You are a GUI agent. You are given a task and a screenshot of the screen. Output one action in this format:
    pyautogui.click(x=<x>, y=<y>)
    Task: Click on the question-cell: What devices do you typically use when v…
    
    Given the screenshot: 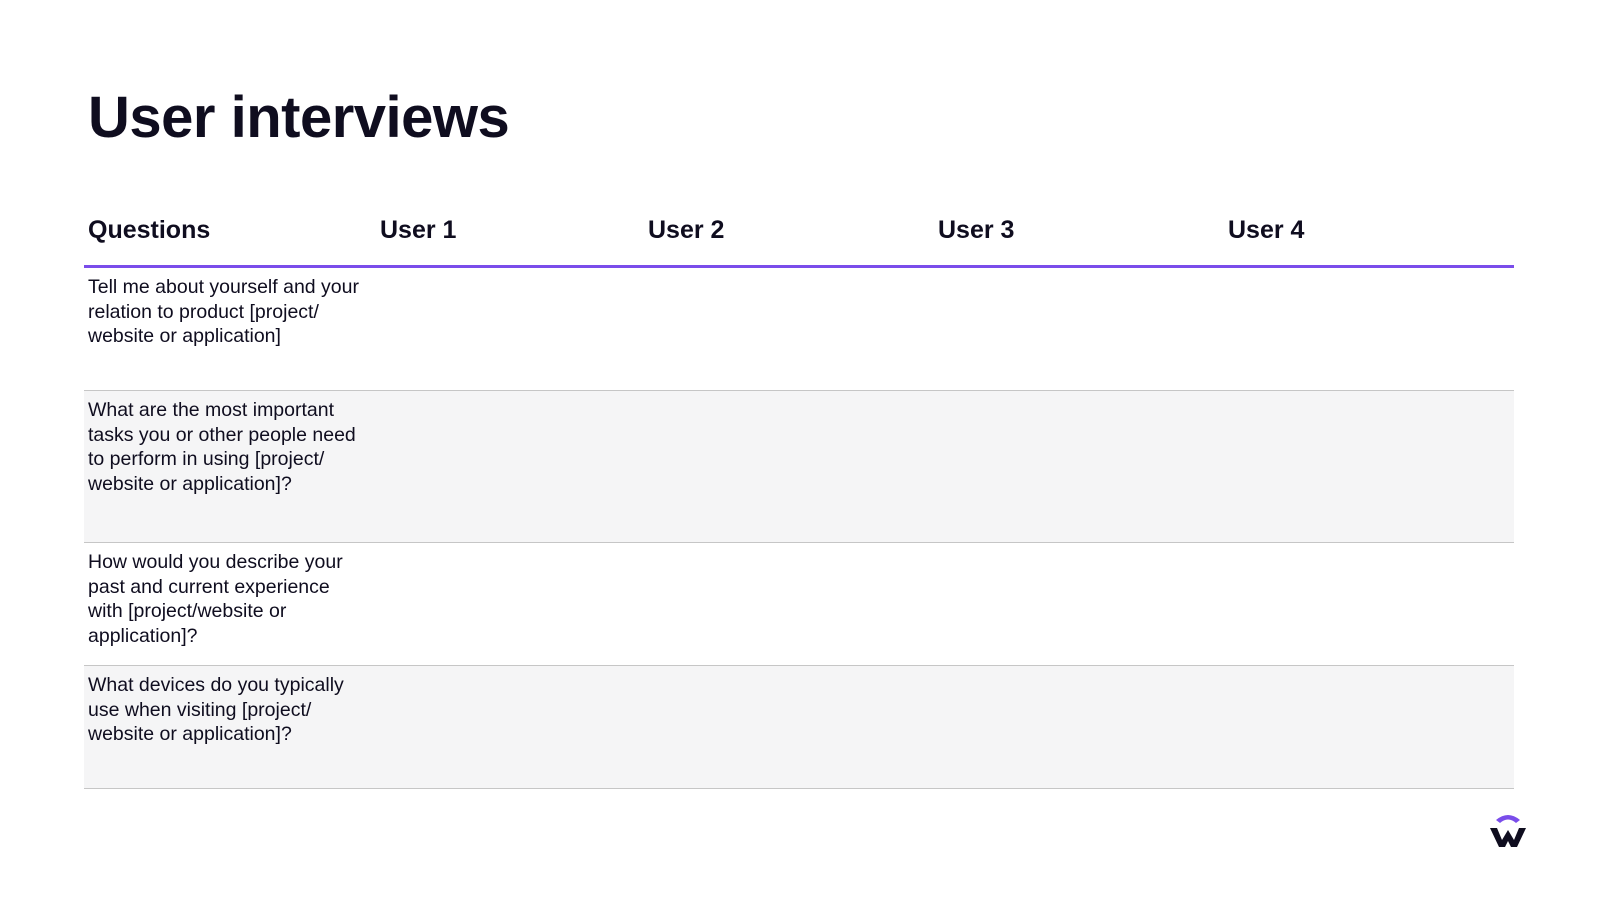 What is the action you would take?
    pyautogui.click(x=216, y=709)
    